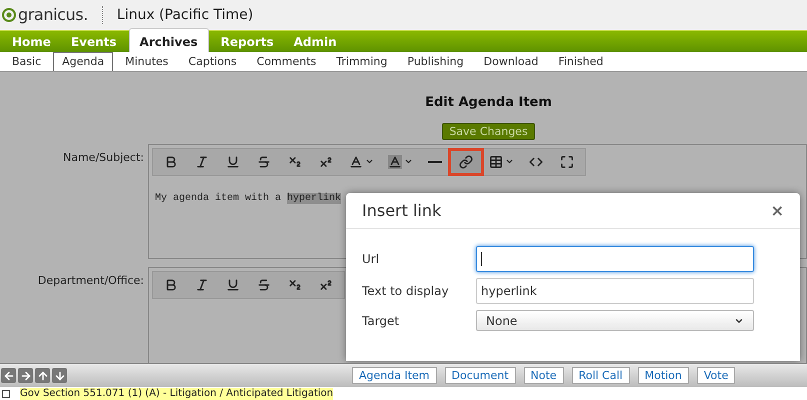 This screenshot has width=807, height=400. Describe the element at coordinates (601, 375) in the screenshot. I see `insert-item-button: Roll Call` at that location.